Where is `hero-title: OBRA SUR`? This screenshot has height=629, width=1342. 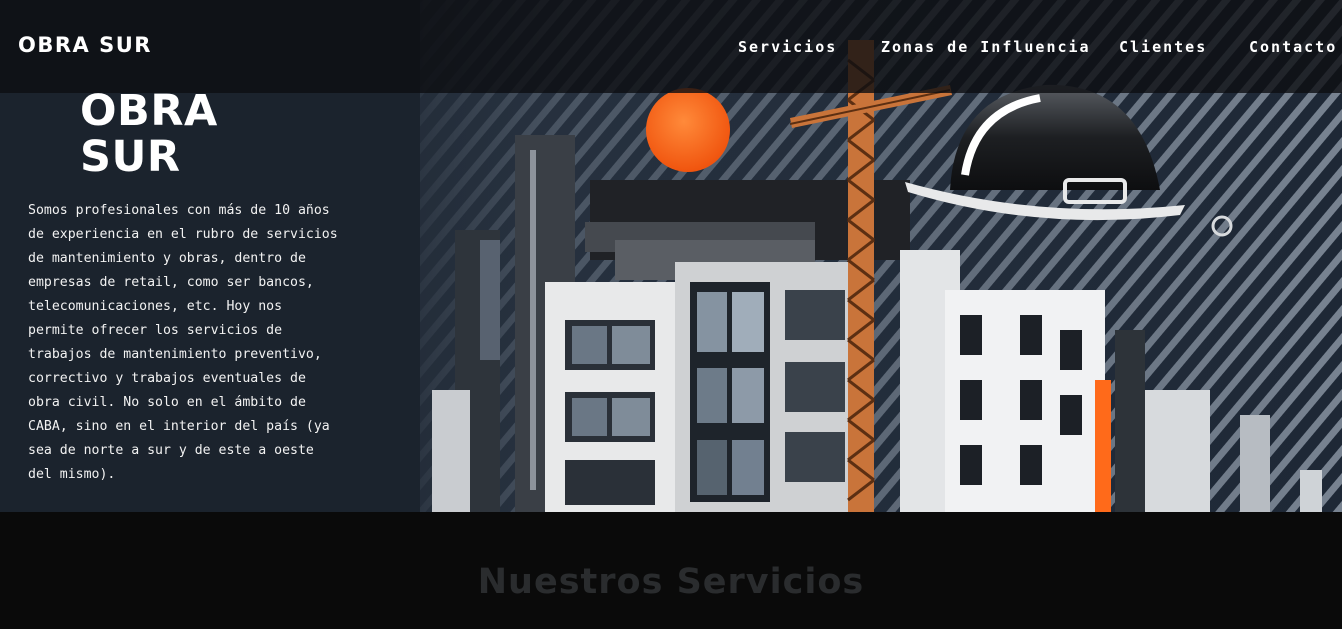 hero-title: OBRA SUR is located at coordinates (200, 134).